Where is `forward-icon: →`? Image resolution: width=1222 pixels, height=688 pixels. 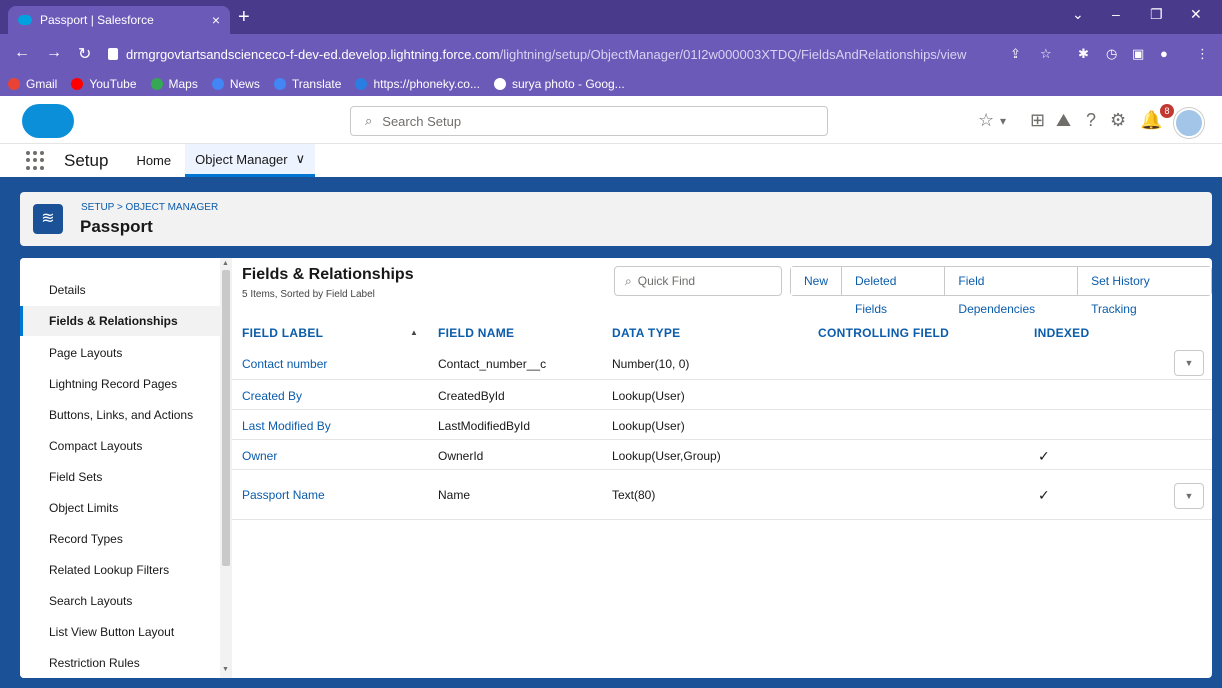 forward-icon: → is located at coordinates (54, 53).